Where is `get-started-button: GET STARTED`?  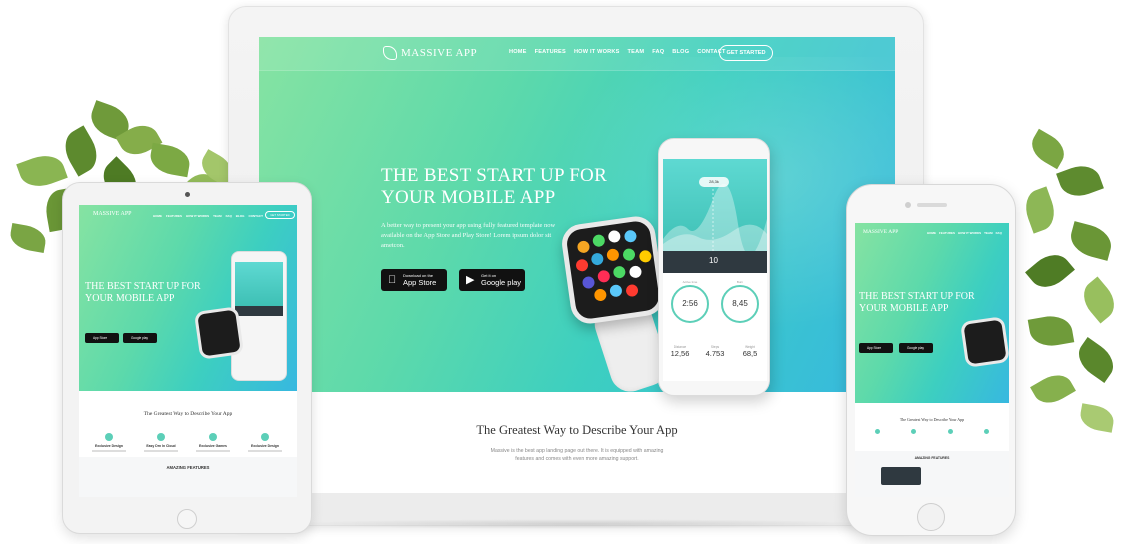 get-started-button: GET STARTED is located at coordinates (746, 53).